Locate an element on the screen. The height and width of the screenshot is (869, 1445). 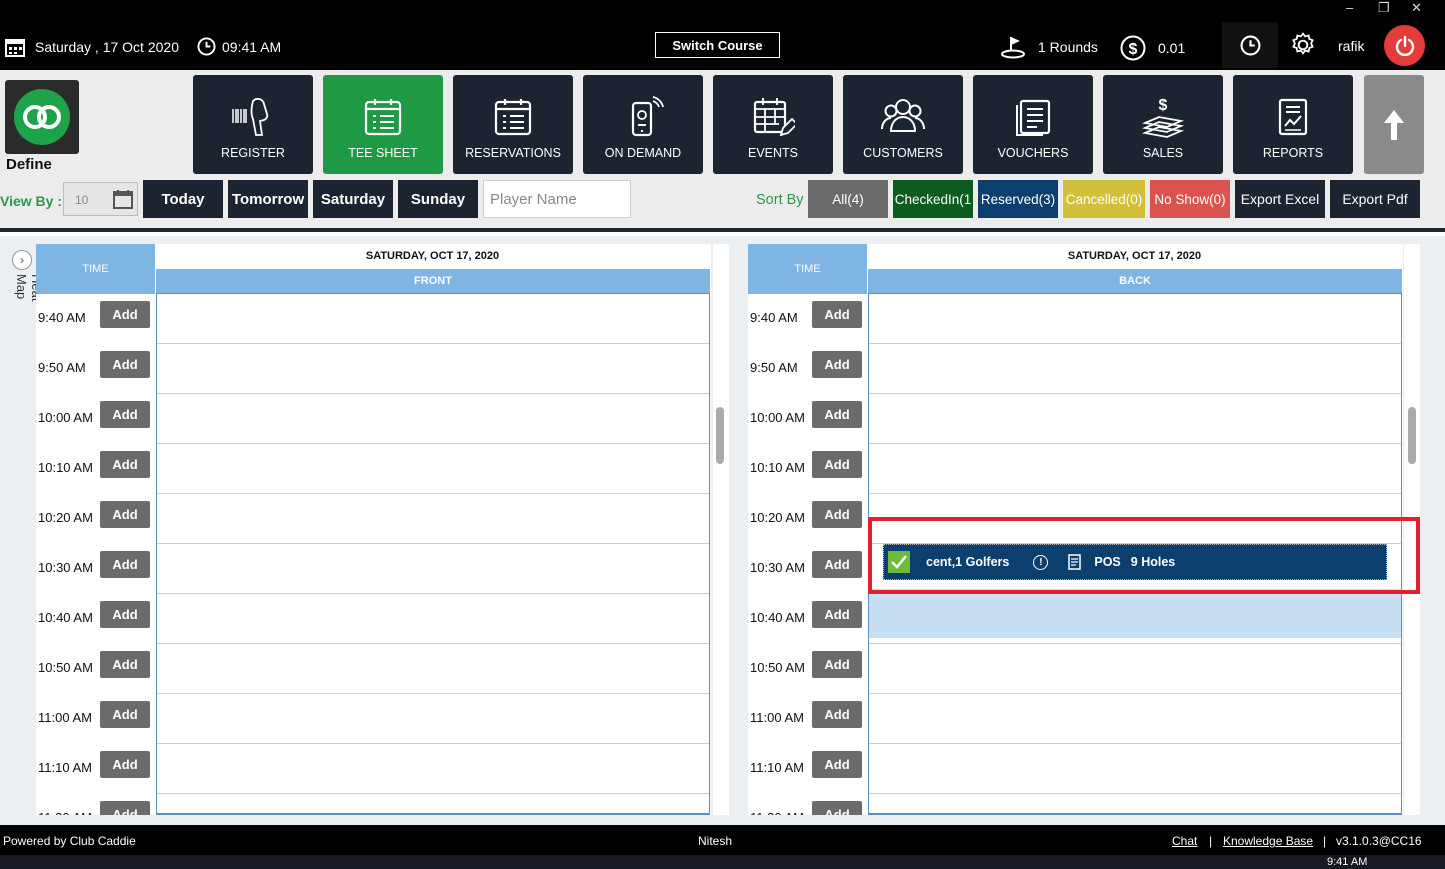
knowledge-base-link: Knowledge Base is located at coordinates (1268, 841).